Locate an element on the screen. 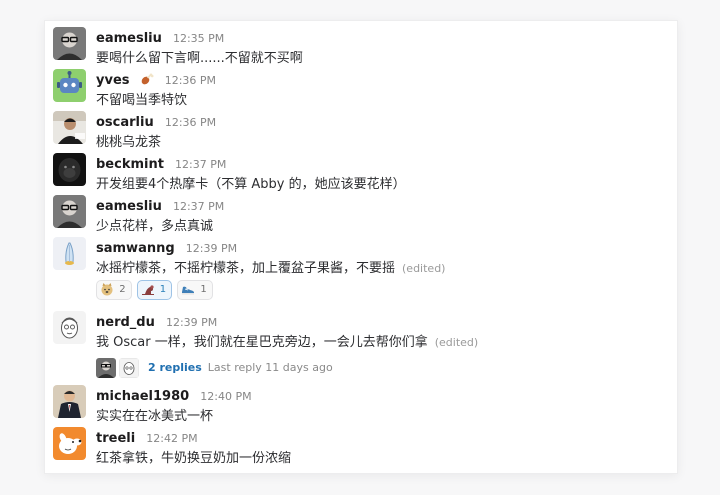 The image size is (720, 495). username: samwanng is located at coordinates (135, 248).